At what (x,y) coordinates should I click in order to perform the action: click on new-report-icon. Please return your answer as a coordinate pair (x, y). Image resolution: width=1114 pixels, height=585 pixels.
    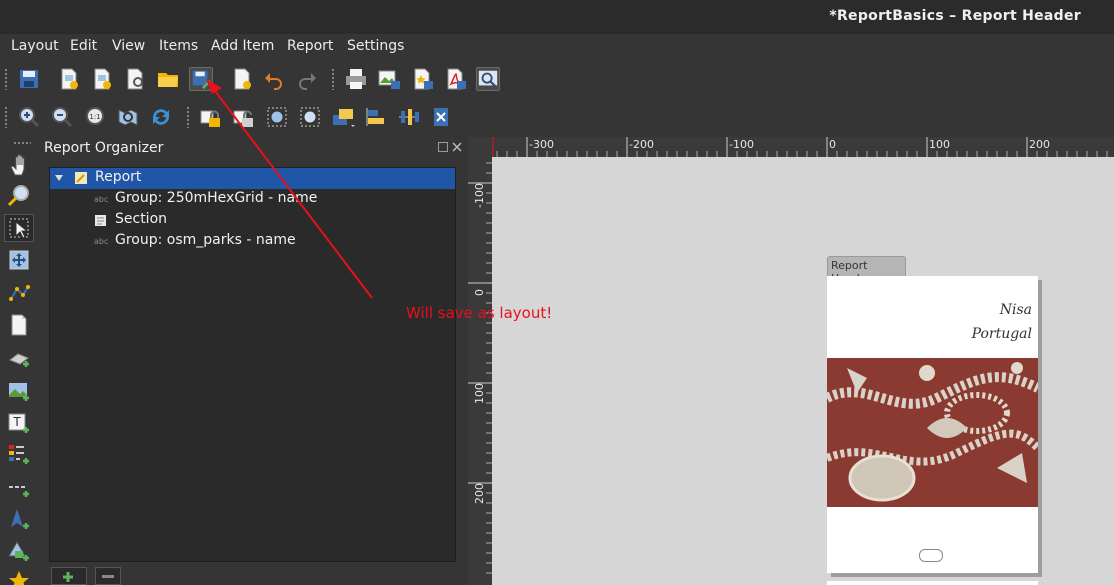
    Looking at the image, I should click on (242, 79).